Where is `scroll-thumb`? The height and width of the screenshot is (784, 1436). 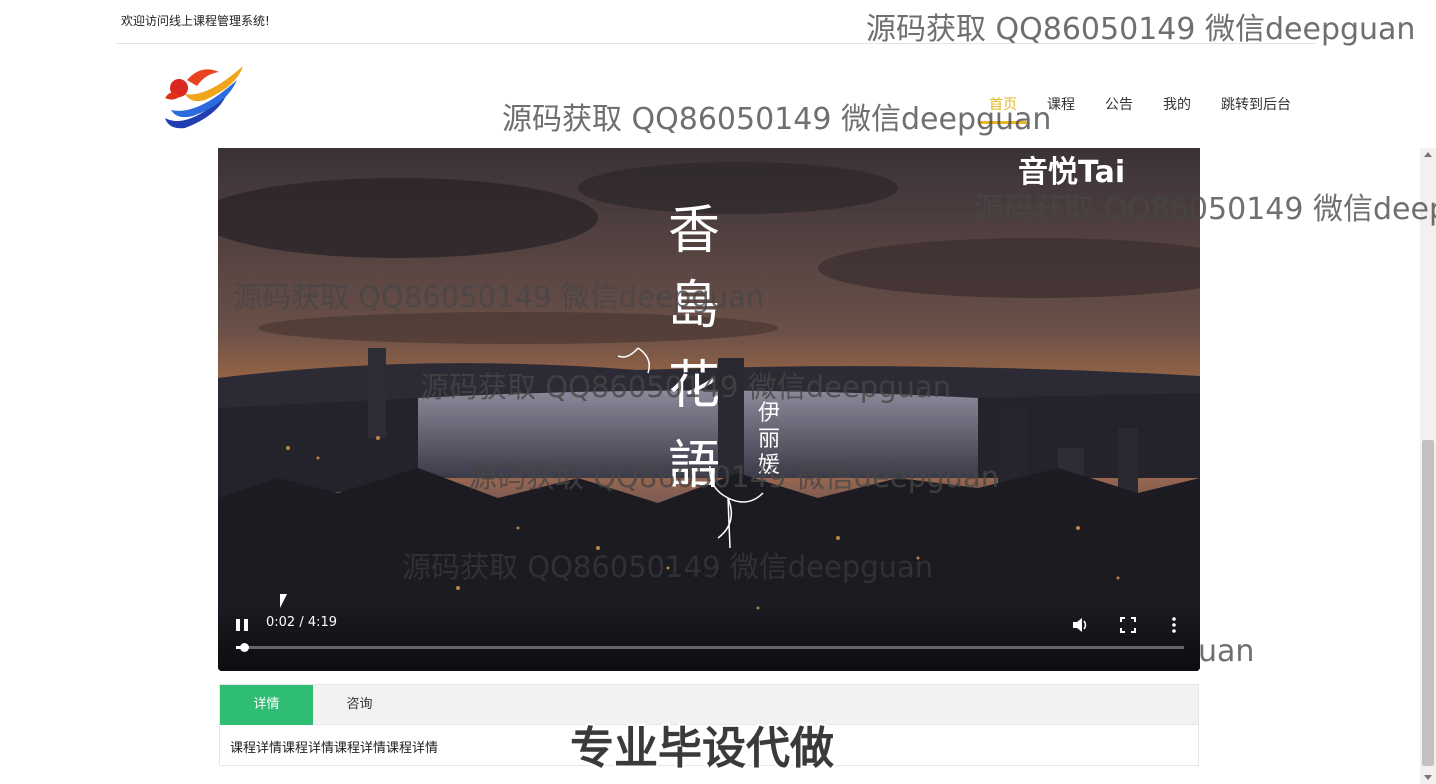 scroll-thumb is located at coordinates (1428, 603).